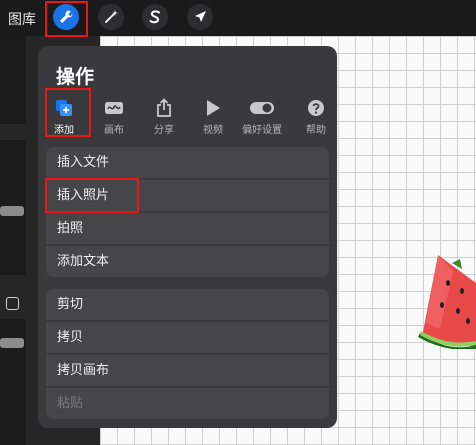 Image resolution: width=476 pixels, height=445 pixels. Describe the element at coordinates (164, 130) in the screenshot. I see `tab-share-label: 分享` at that location.